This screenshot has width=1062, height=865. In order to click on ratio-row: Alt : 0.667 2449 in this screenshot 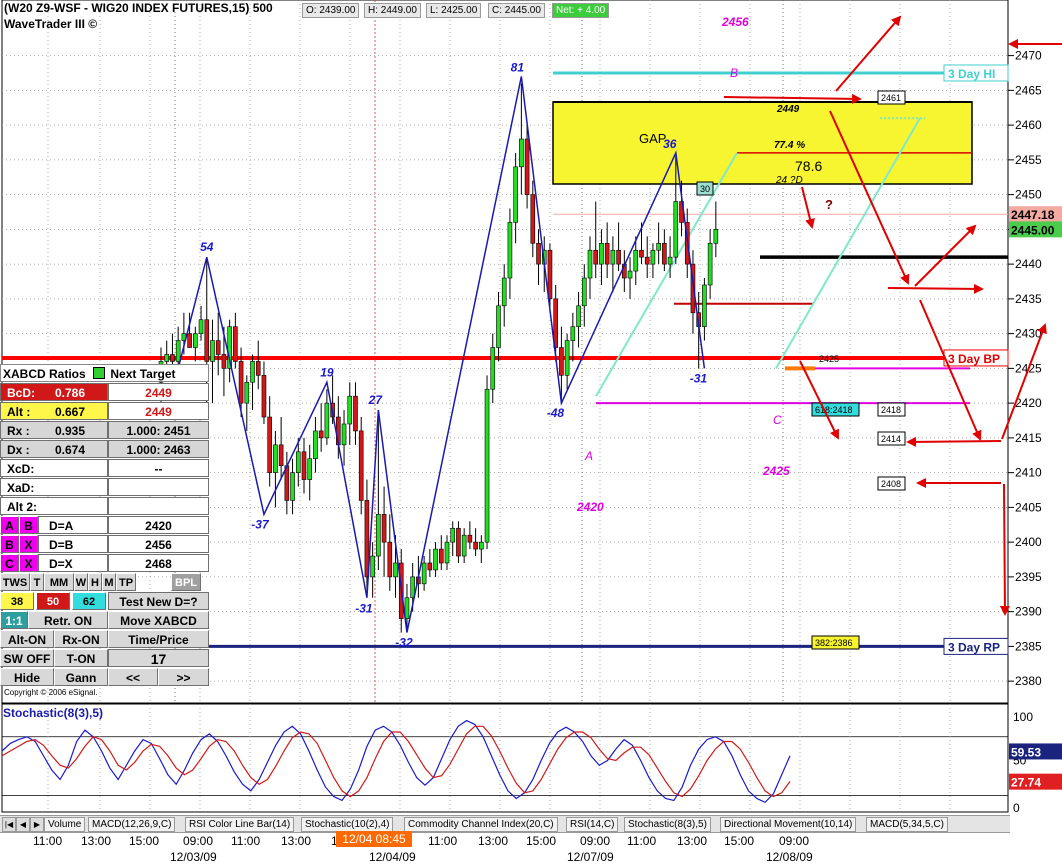, I will do `click(104, 411)`.